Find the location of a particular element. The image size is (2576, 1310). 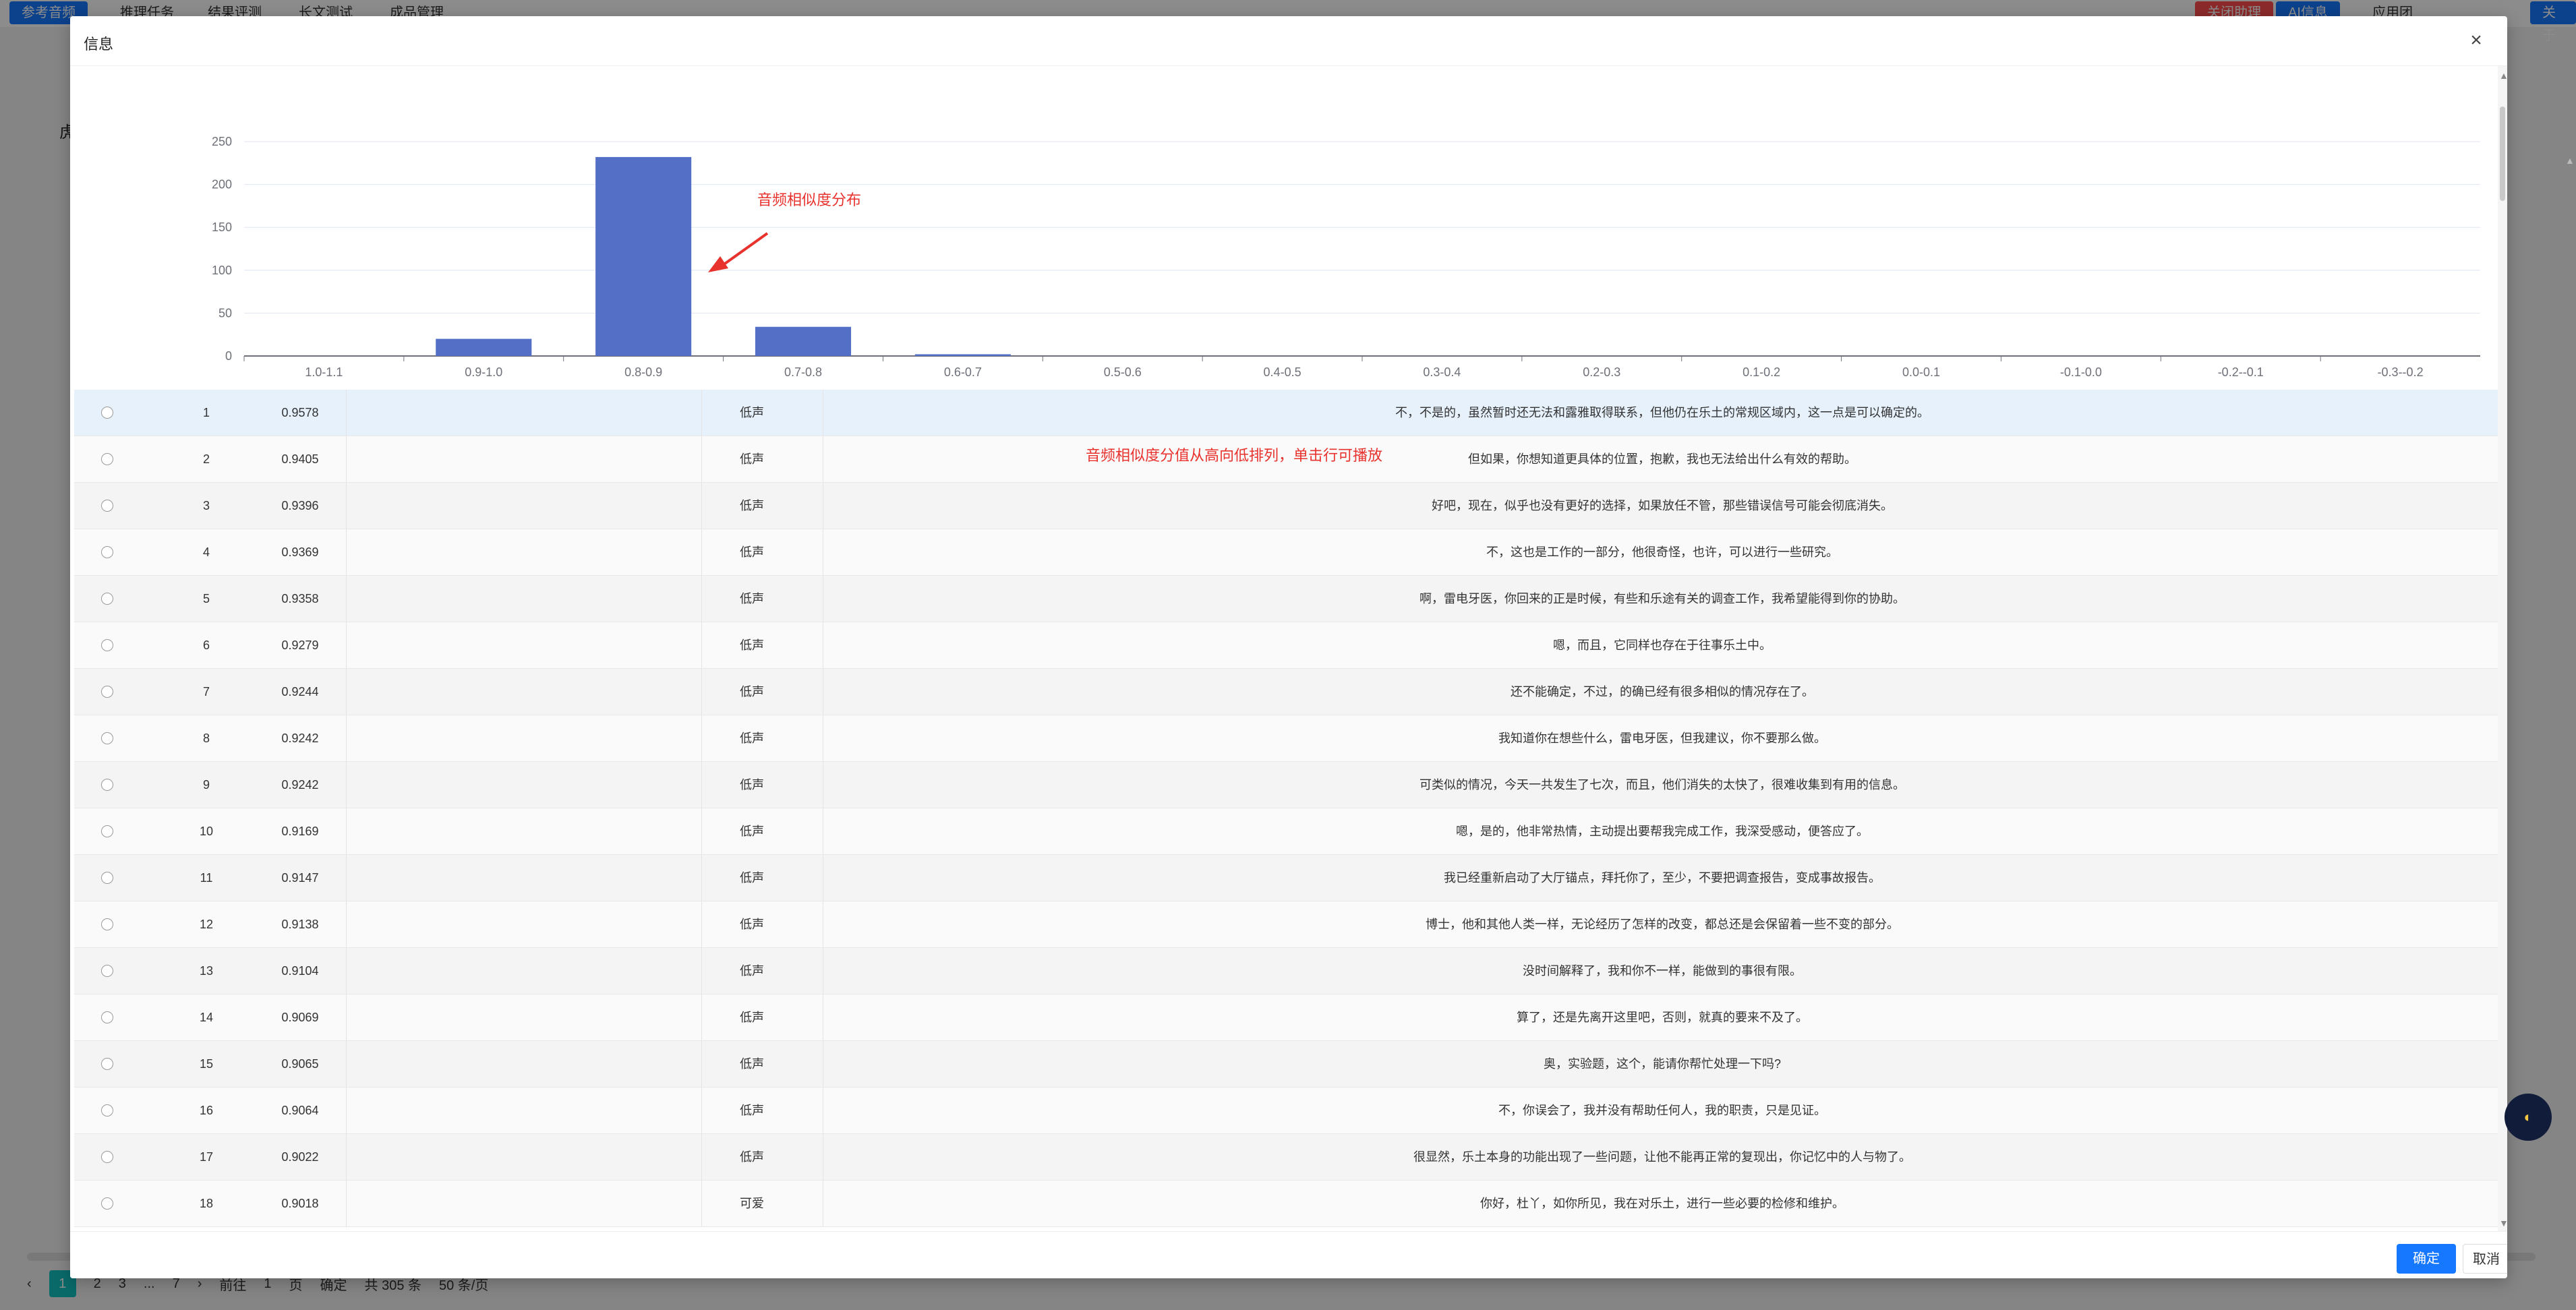

table-row: 14 0.9069 低声 算了，还是先离开这里吧，否则，就真的要来不及了。 is located at coordinates (1286, 1017).